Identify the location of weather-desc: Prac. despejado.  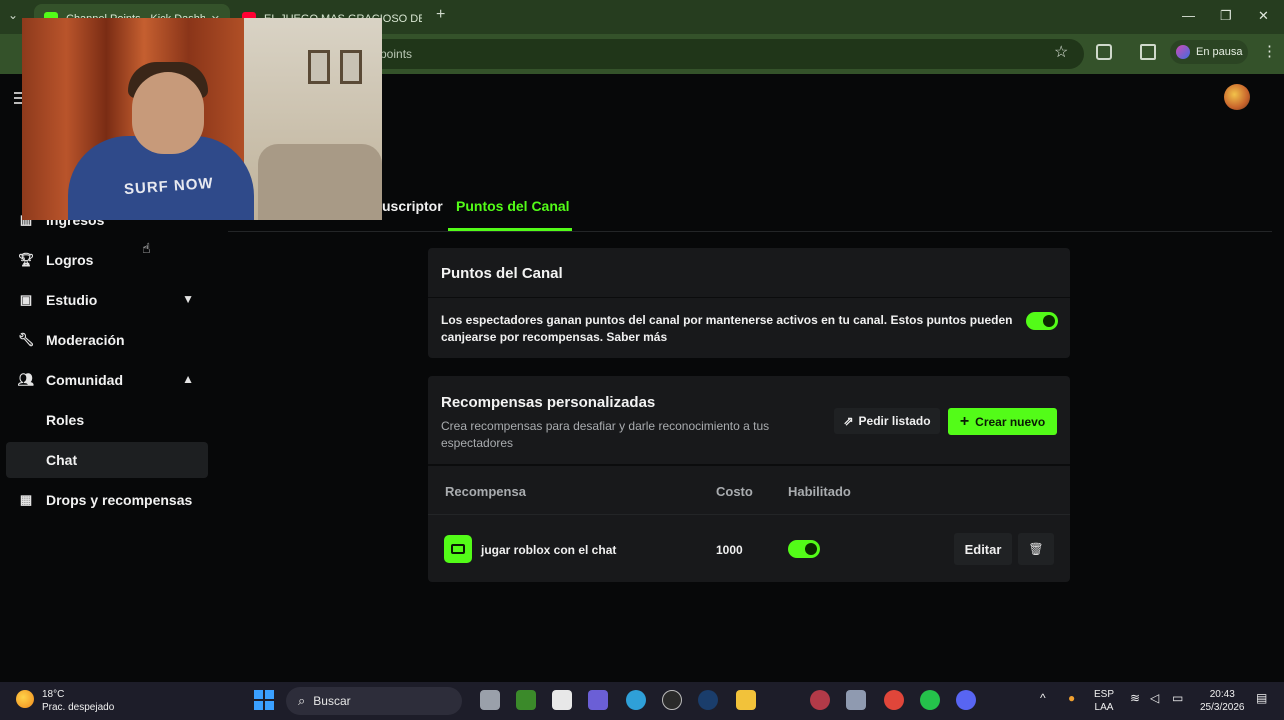
(78, 707).